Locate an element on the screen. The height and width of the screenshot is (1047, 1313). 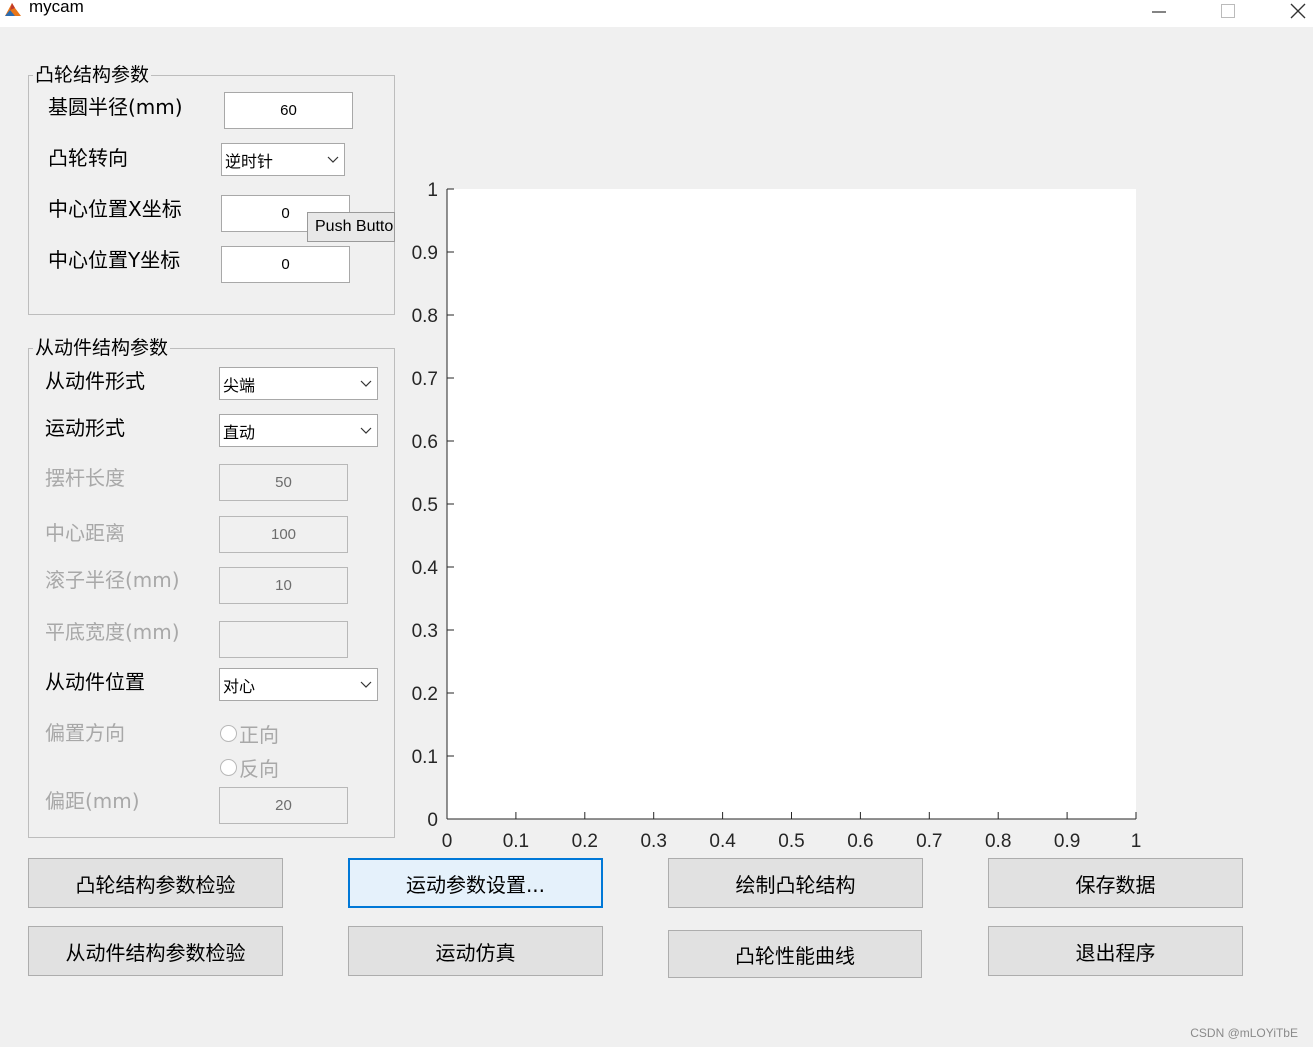
flat-width-label: 平底宽度(mm) is located at coordinates (112, 632).